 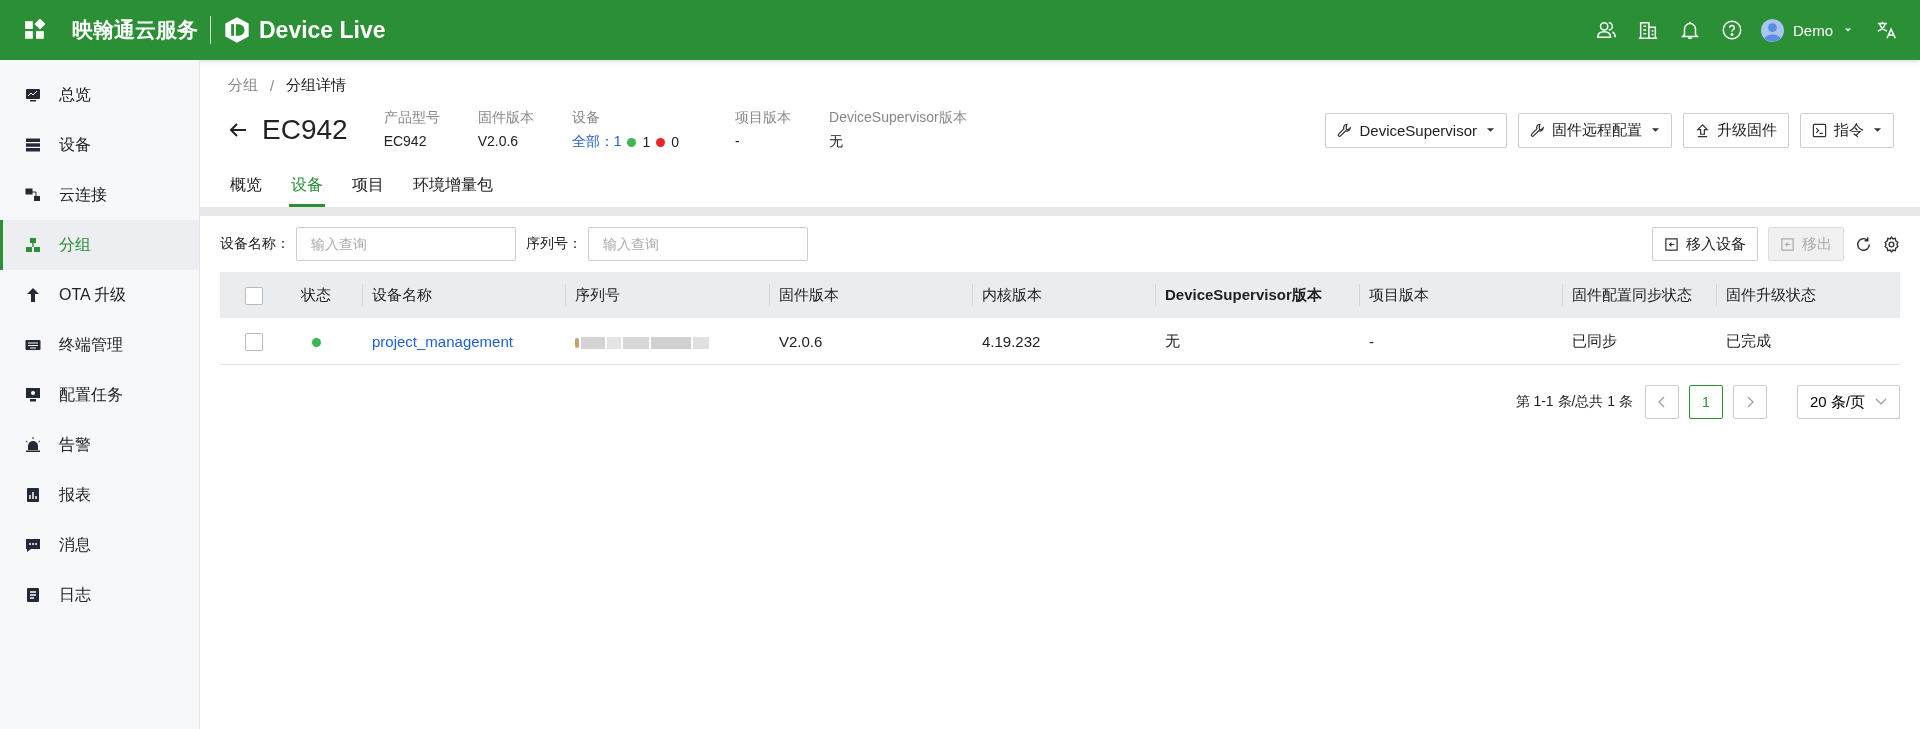 What do you see at coordinates (305, 130) in the screenshot?
I see `page-title: EC942` at bounding box center [305, 130].